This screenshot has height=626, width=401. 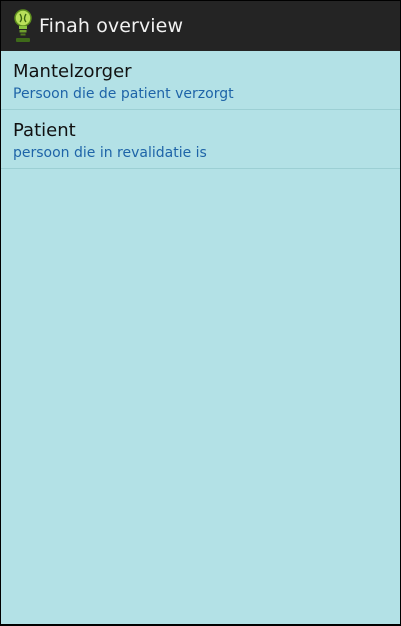 I want to click on list-item-title: Mantelzorger, so click(x=72, y=71).